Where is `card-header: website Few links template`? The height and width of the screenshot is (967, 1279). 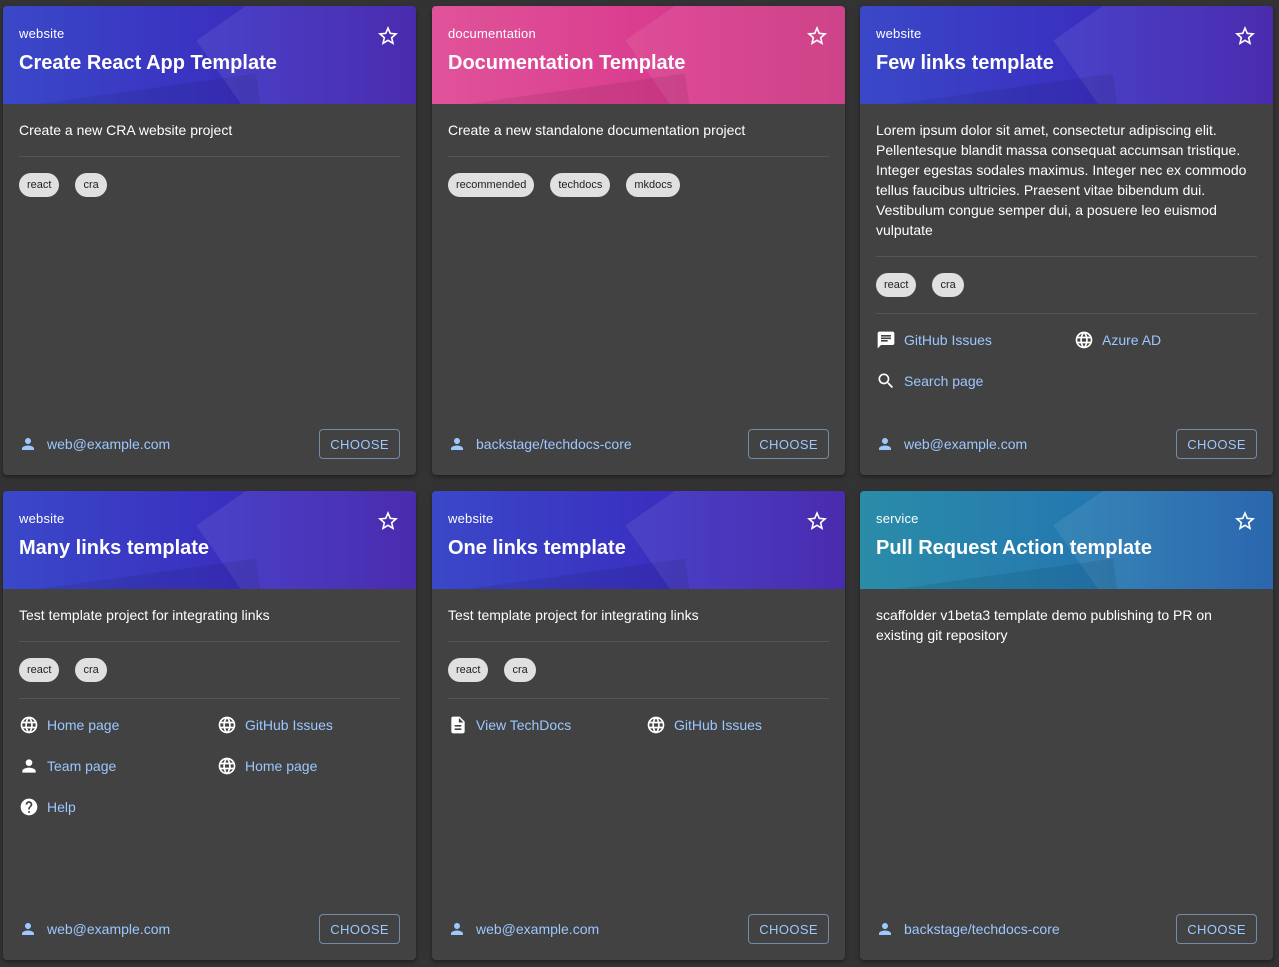 card-header: website Few links template is located at coordinates (1066, 55).